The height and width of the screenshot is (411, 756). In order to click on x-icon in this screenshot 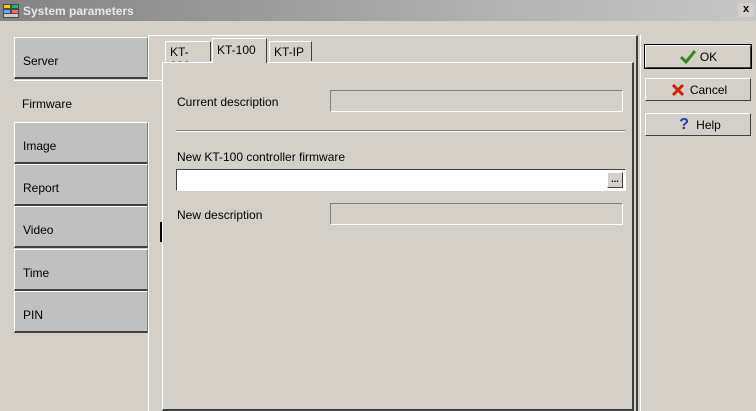, I will do `click(678, 90)`.